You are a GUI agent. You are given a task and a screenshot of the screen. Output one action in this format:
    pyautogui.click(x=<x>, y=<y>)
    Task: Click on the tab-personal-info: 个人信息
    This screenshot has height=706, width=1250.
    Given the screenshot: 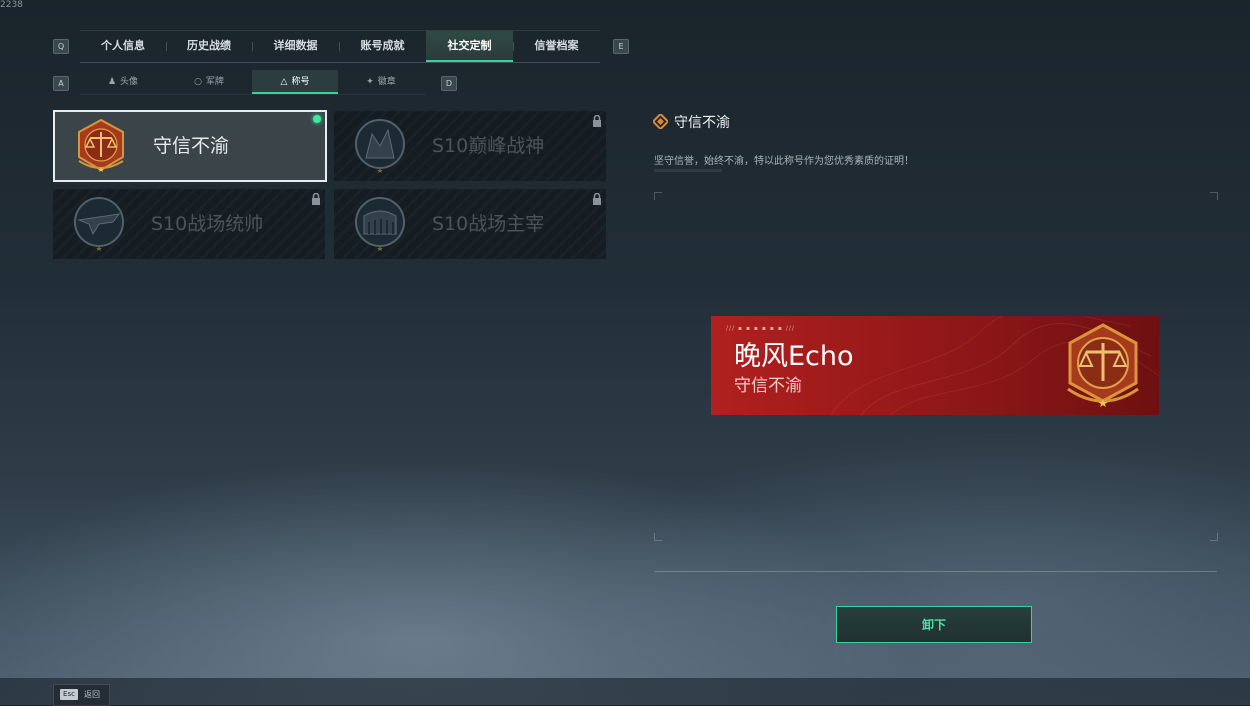 What is the action you would take?
    pyautogui.click(x=123, y=46)
    